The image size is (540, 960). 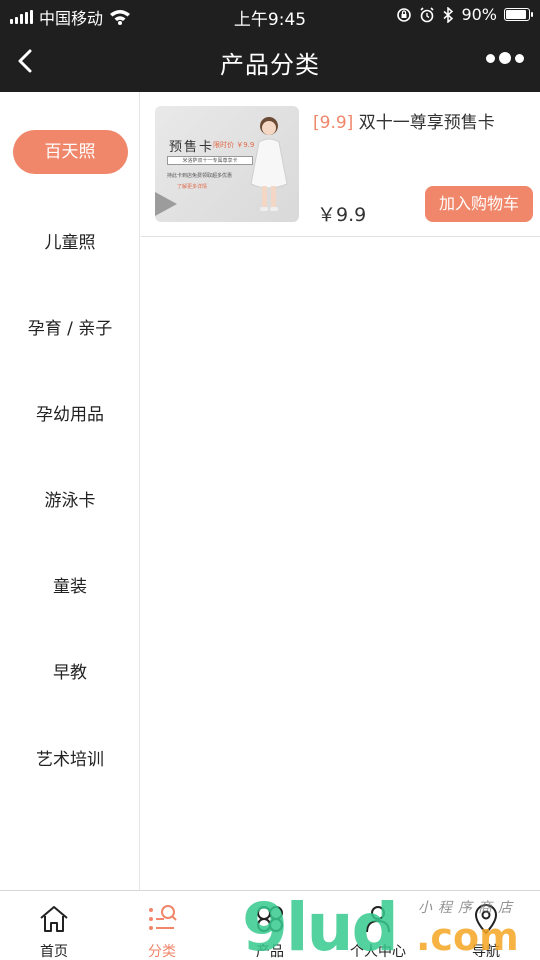 I want to click on tab-profile: 个人中心, so click(x=378, y=925).